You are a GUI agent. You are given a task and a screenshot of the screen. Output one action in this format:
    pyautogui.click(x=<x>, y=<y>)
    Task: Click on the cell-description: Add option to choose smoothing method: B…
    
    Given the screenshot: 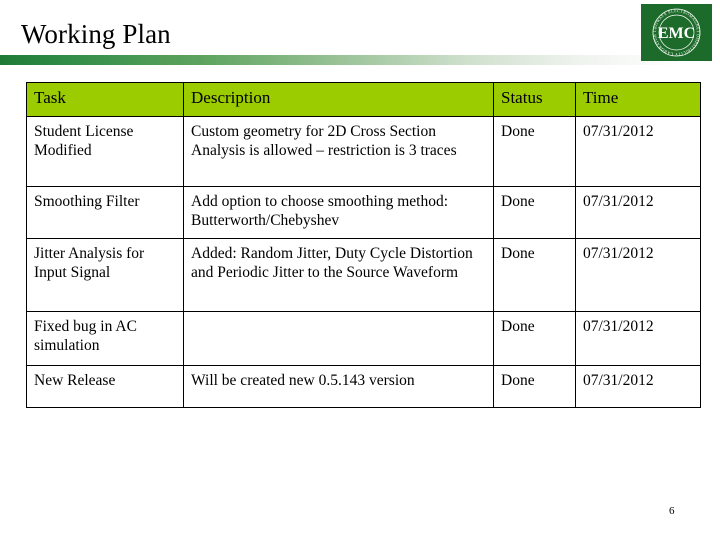 What is the action you would take?
    pyautogui.click(x=338, y=212)
    